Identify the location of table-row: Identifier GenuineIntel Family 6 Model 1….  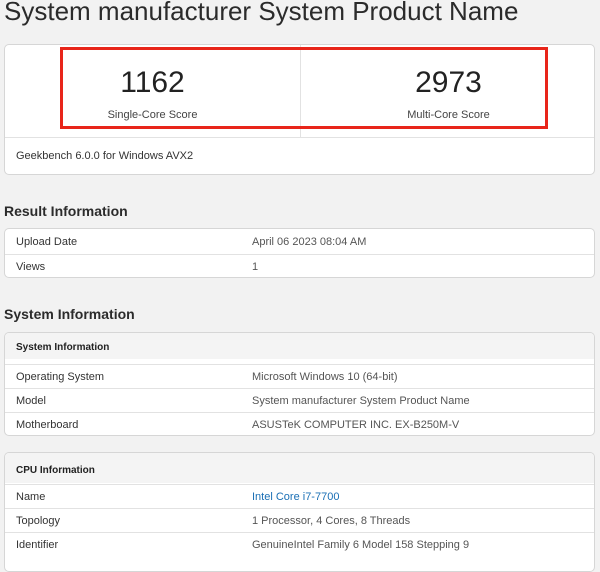
(299, 544).